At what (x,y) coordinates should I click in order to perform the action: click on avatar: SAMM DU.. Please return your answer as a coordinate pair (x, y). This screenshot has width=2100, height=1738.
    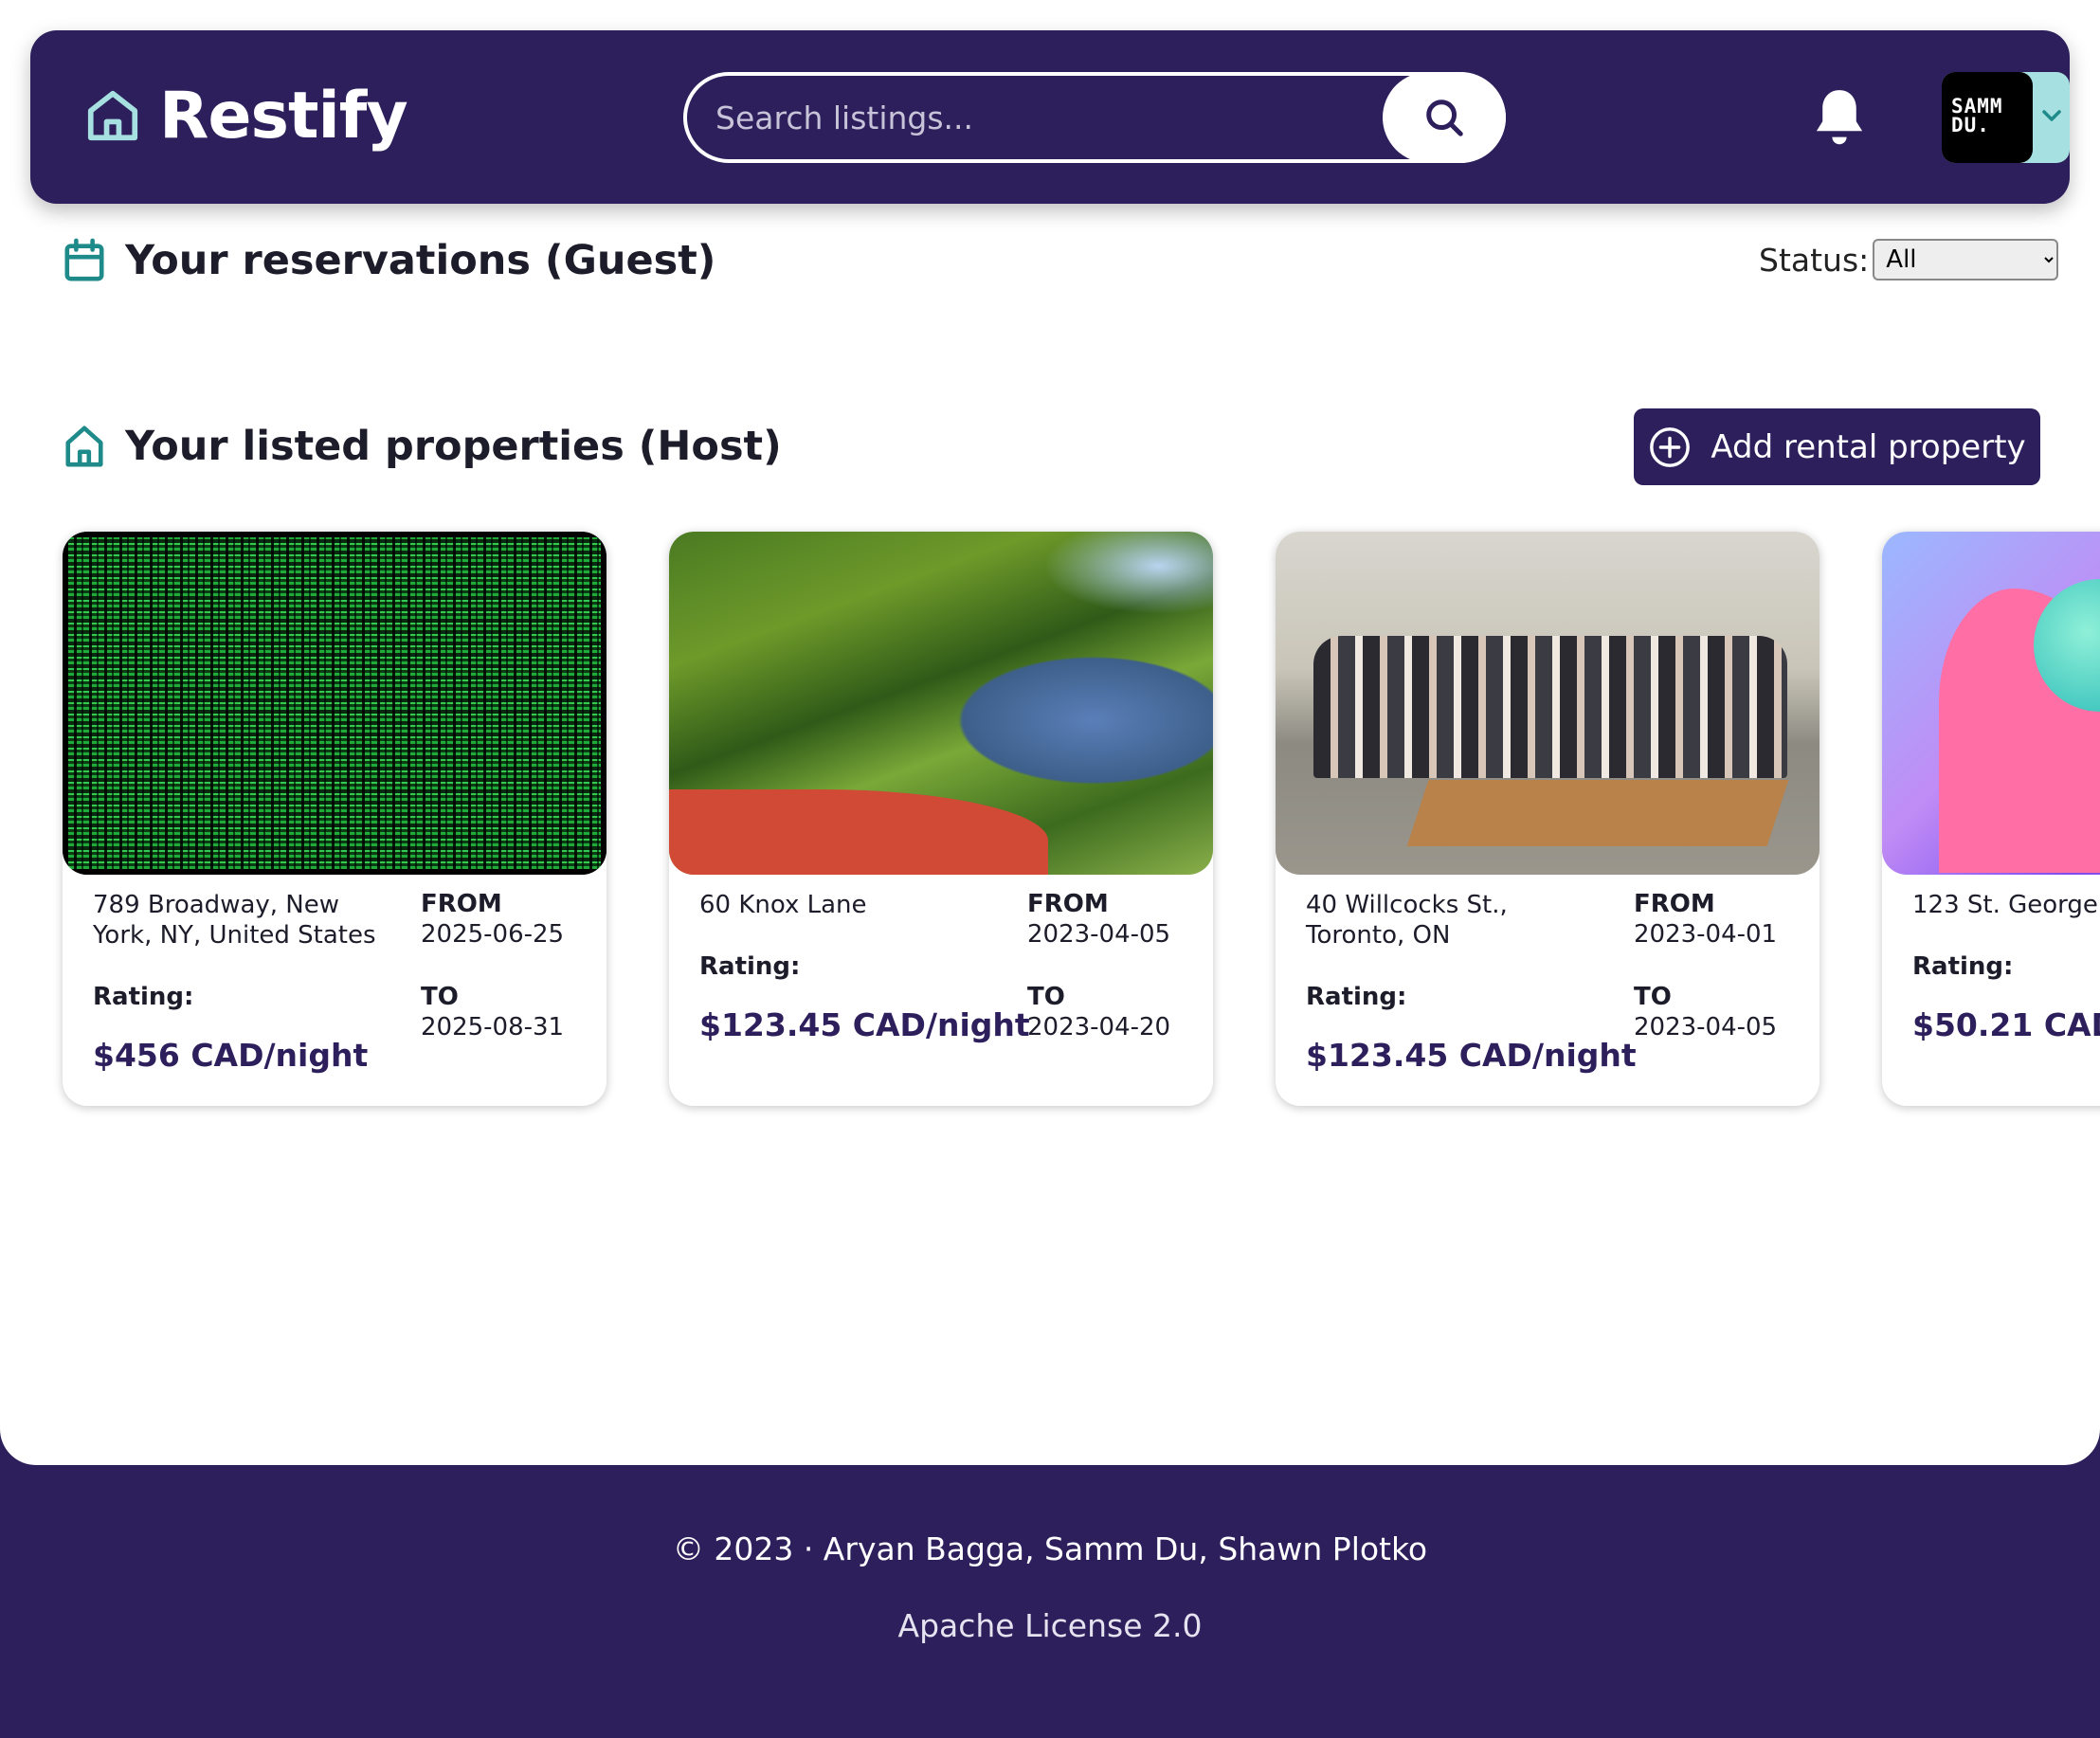
    Looking at the image, I should click on (1987, 118).